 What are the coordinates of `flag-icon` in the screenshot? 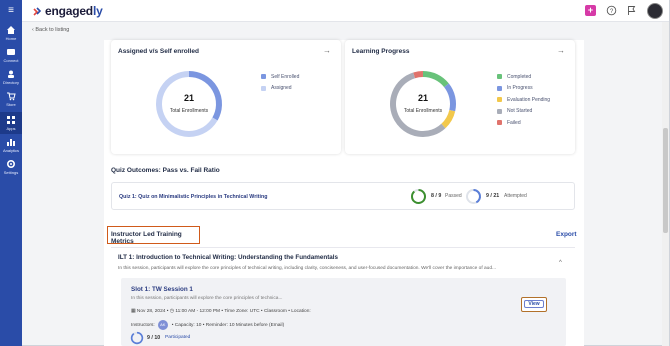 It's located at (631, 10).